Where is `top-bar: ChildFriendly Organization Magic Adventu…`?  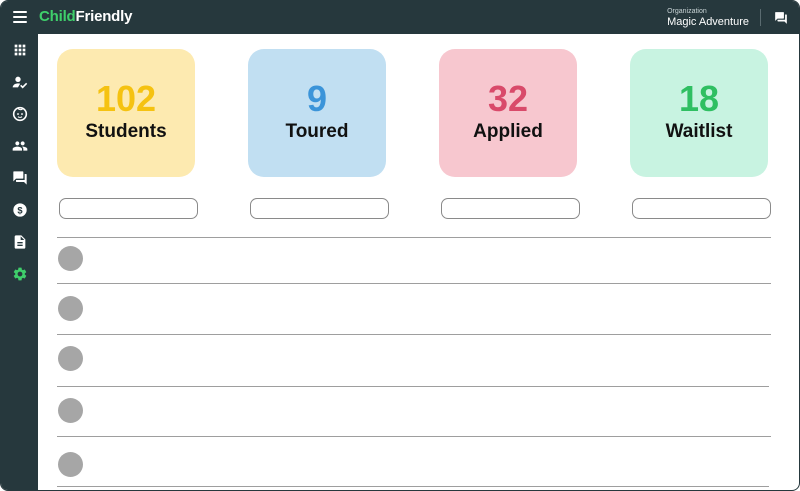 top-bar: ChildFriendly Organization Magic Adventu… is located at coordinates (400, 17).